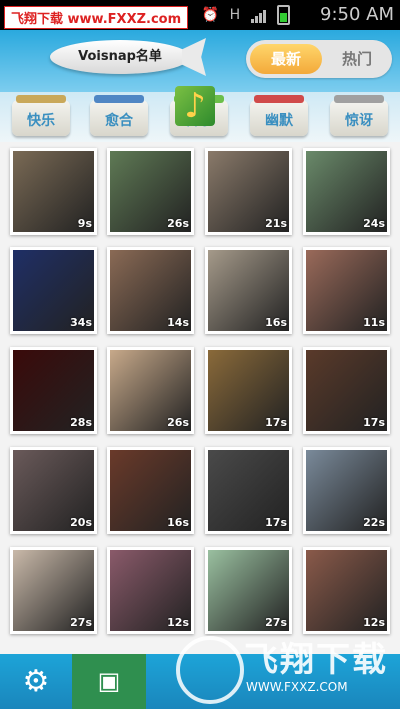 This screenshot has height=709, width=400. What do you see at coordinates (346, 290) in the screenshot?
I see `video-thumbnail: 11s` at bounding box center [346, 290].